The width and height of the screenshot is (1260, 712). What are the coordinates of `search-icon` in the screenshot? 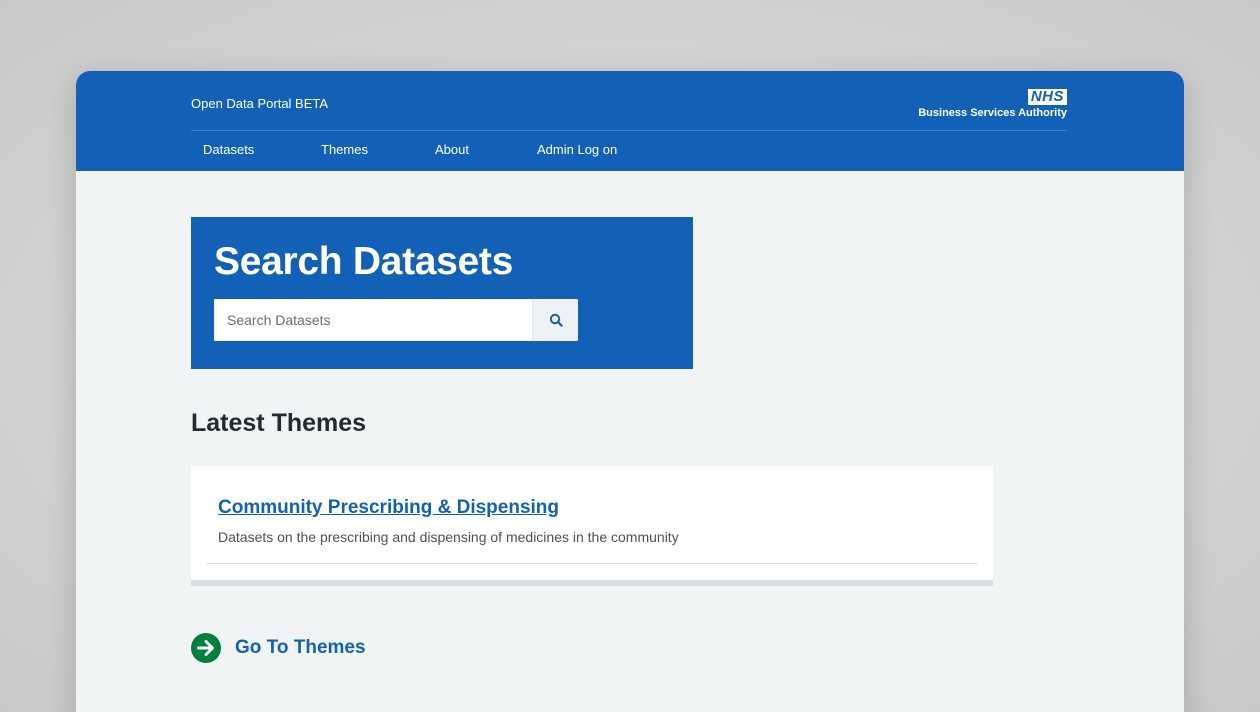 It's located at (556, 320).